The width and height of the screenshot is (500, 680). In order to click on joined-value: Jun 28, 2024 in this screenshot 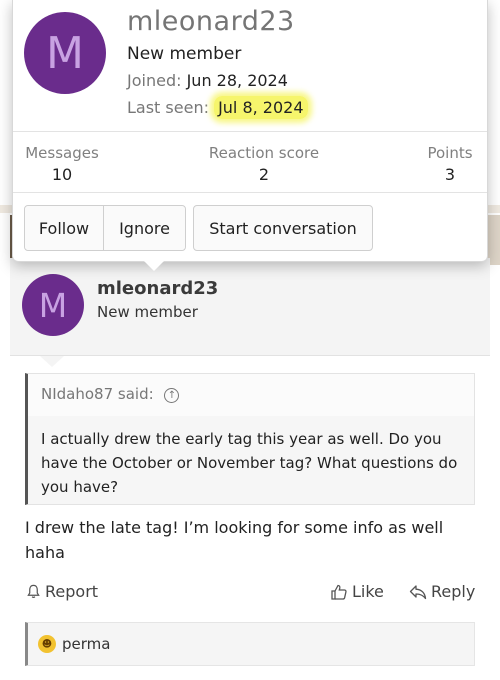, I will do `click(237, 80)`.